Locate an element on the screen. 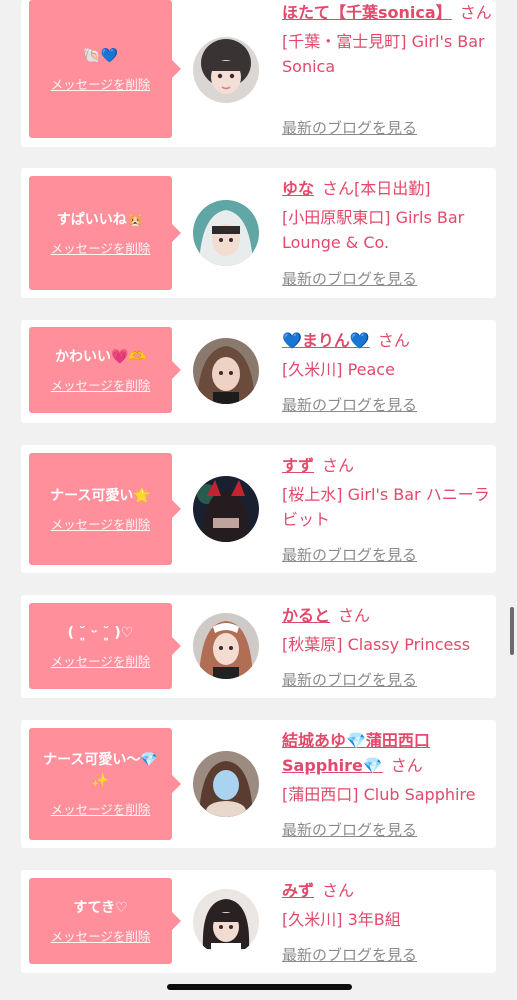 The image size is (517, 1000). home-indicator is located at coordinates (259, 987).